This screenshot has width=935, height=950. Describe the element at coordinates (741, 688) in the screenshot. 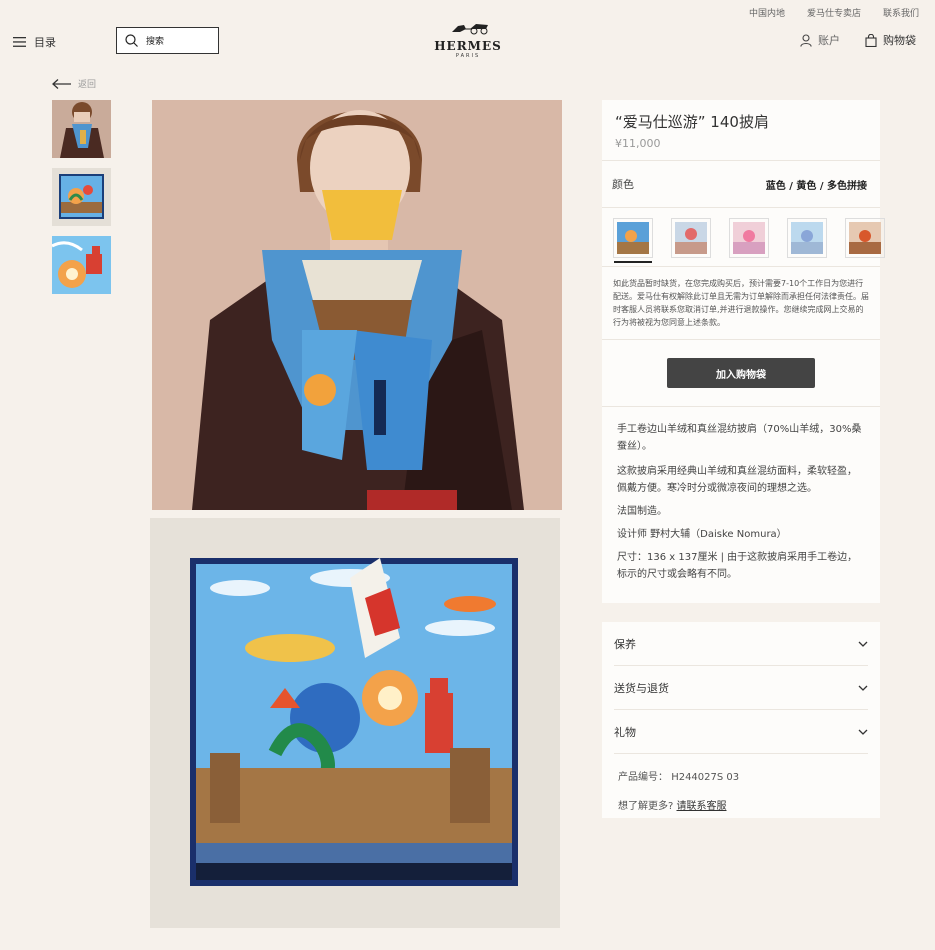

I see `accordion-shipping: 送货与退货` at that location.